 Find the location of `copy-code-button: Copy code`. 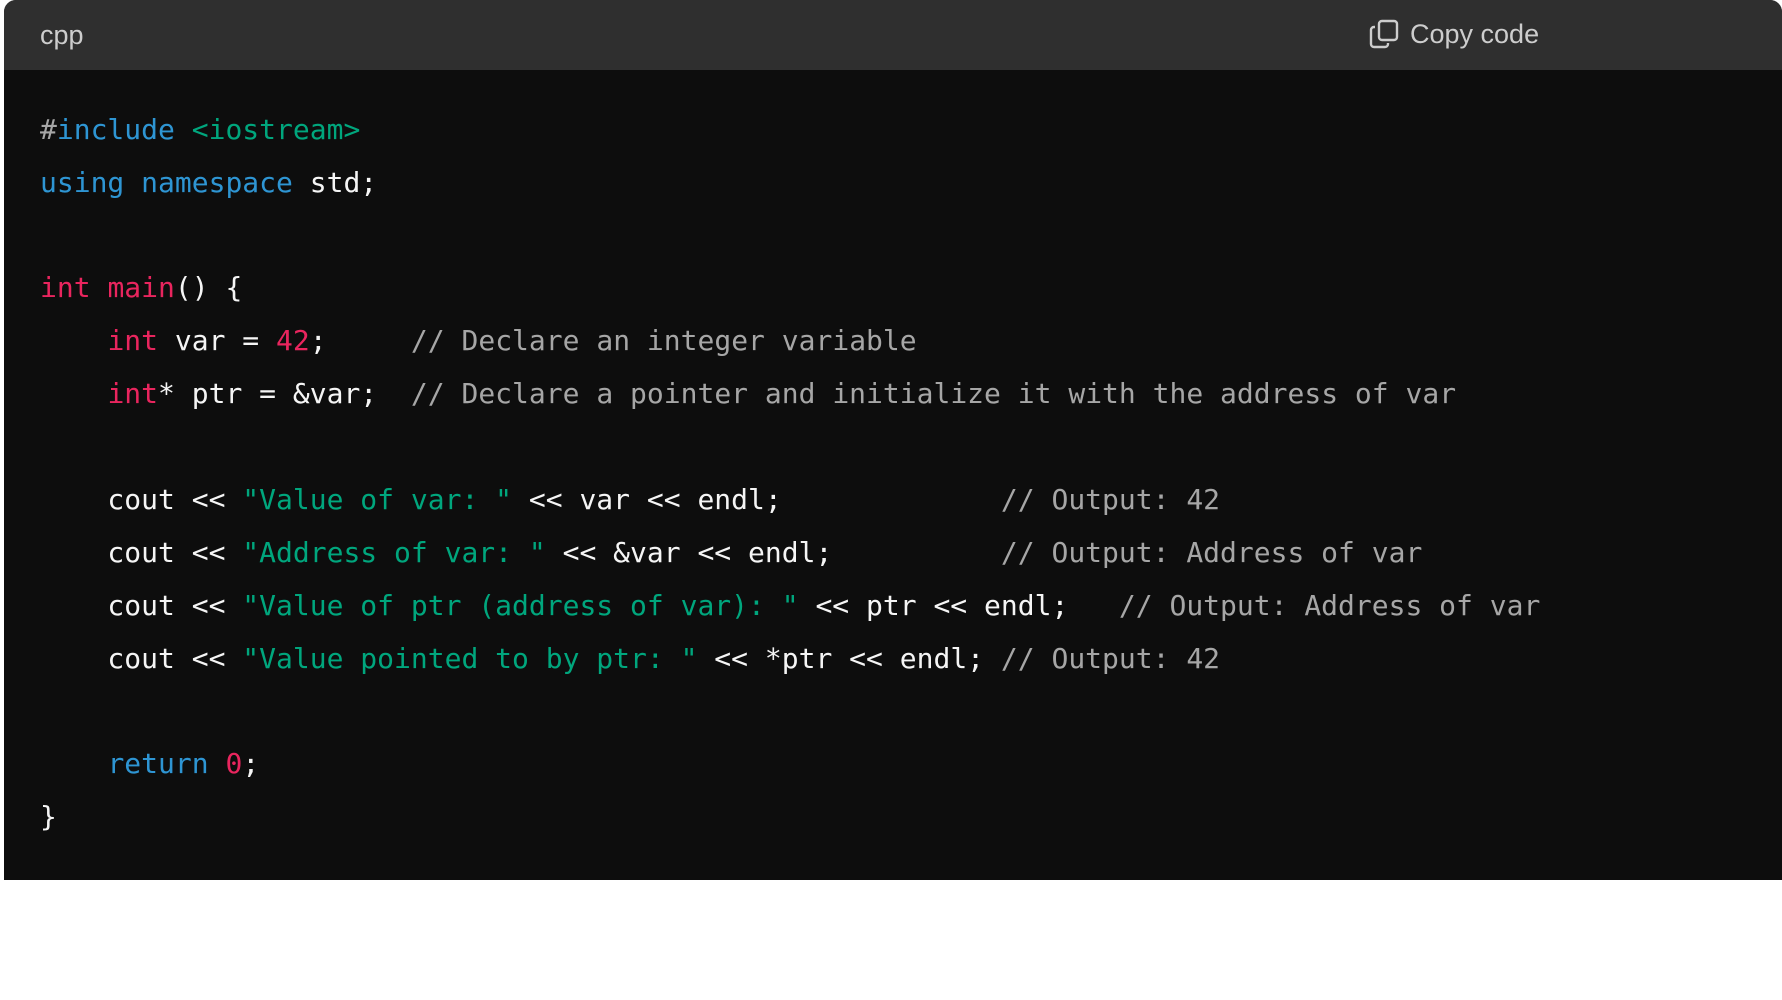

copy-code-button: Copy code is located at coordinates (1453, 34).